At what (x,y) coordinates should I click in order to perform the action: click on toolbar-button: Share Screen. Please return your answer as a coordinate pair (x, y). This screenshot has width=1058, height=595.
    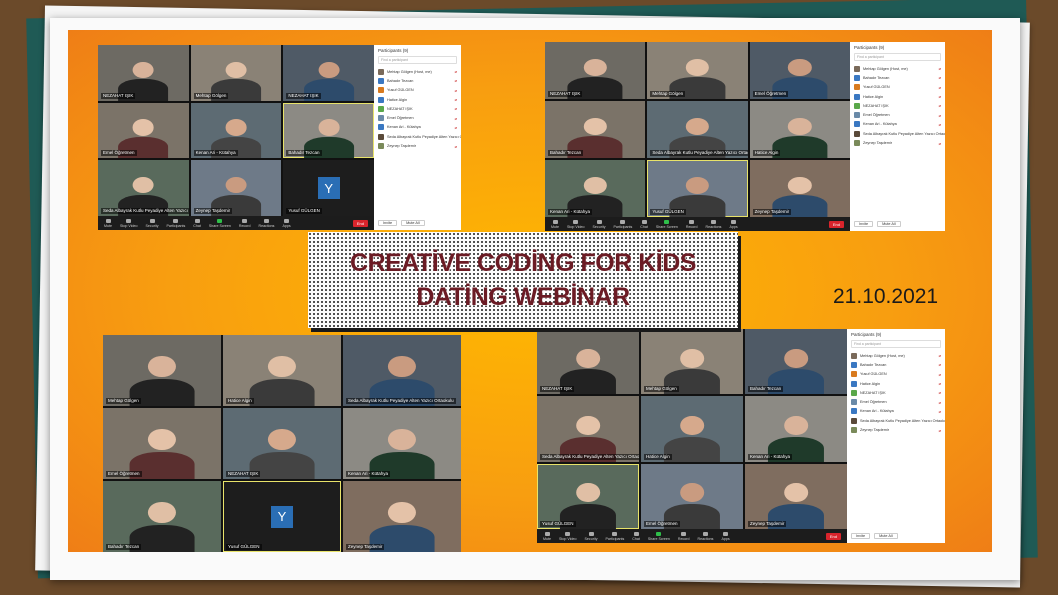
    Looking at the image, I should click on (220, 223).